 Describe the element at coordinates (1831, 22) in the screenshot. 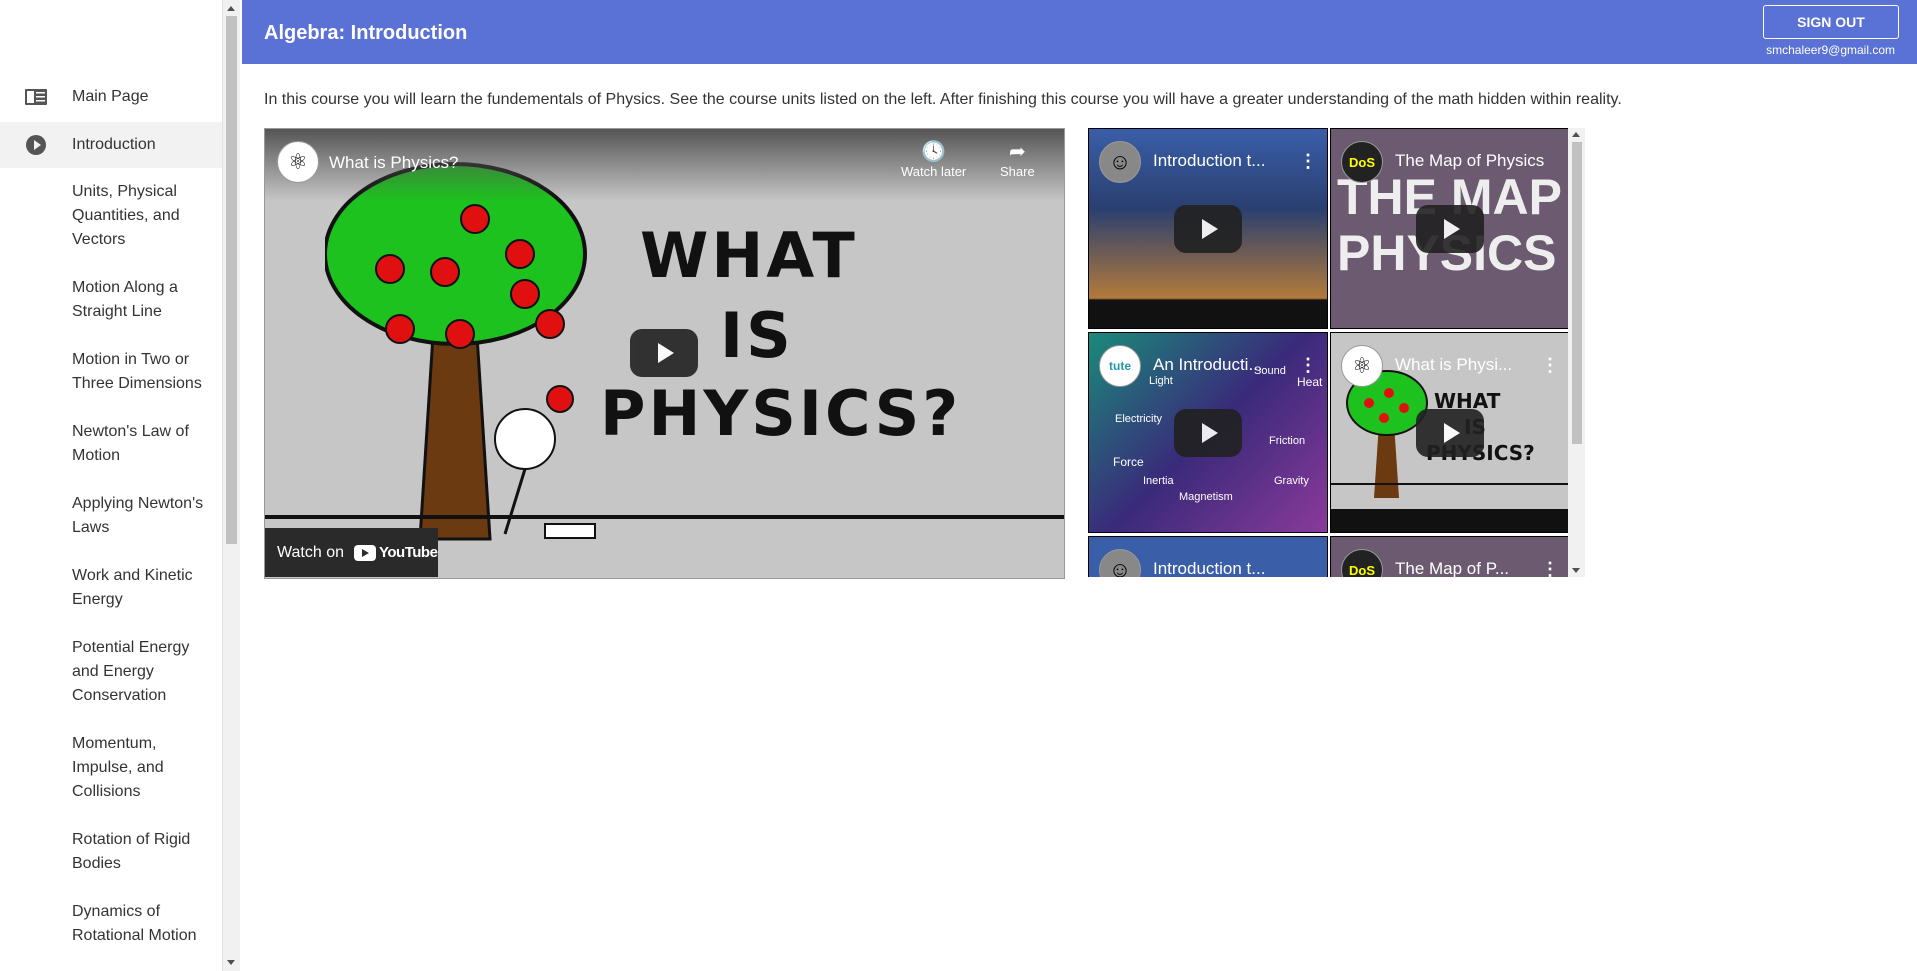

I see `sign-out-button: SIGN OUT` at that location.